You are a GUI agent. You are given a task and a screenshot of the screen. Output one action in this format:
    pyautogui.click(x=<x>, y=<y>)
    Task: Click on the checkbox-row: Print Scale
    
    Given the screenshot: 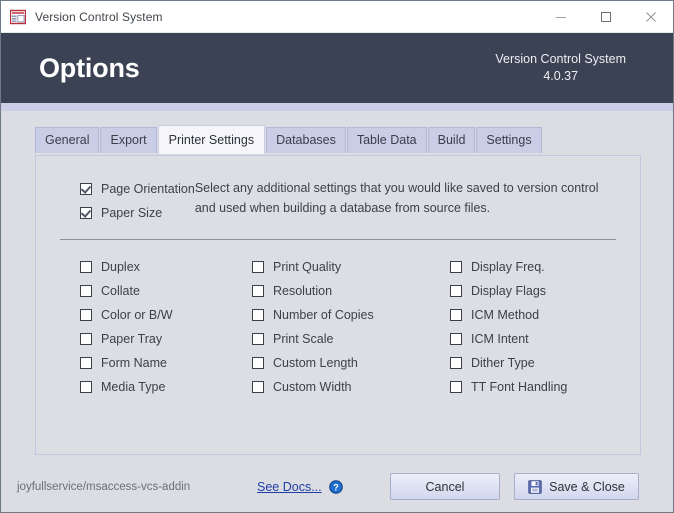 What is the action you would take?
    pyautogui.click(x=351, y=339)
    